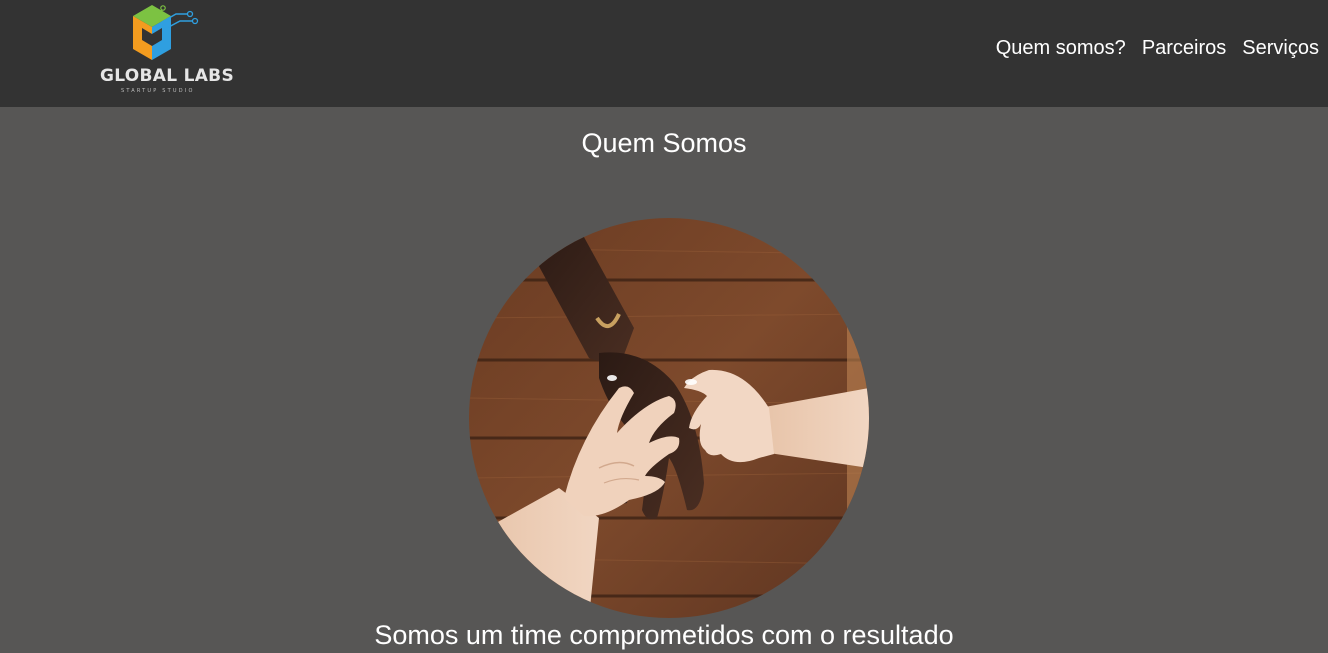 Image resolution: width=1328 pixels, height=653 pixels. What do you see at coordinates (1184, 48) in the screenshot?
I see `nav-link-parceiros: Parceiros` at bounding box center [1184, 48].